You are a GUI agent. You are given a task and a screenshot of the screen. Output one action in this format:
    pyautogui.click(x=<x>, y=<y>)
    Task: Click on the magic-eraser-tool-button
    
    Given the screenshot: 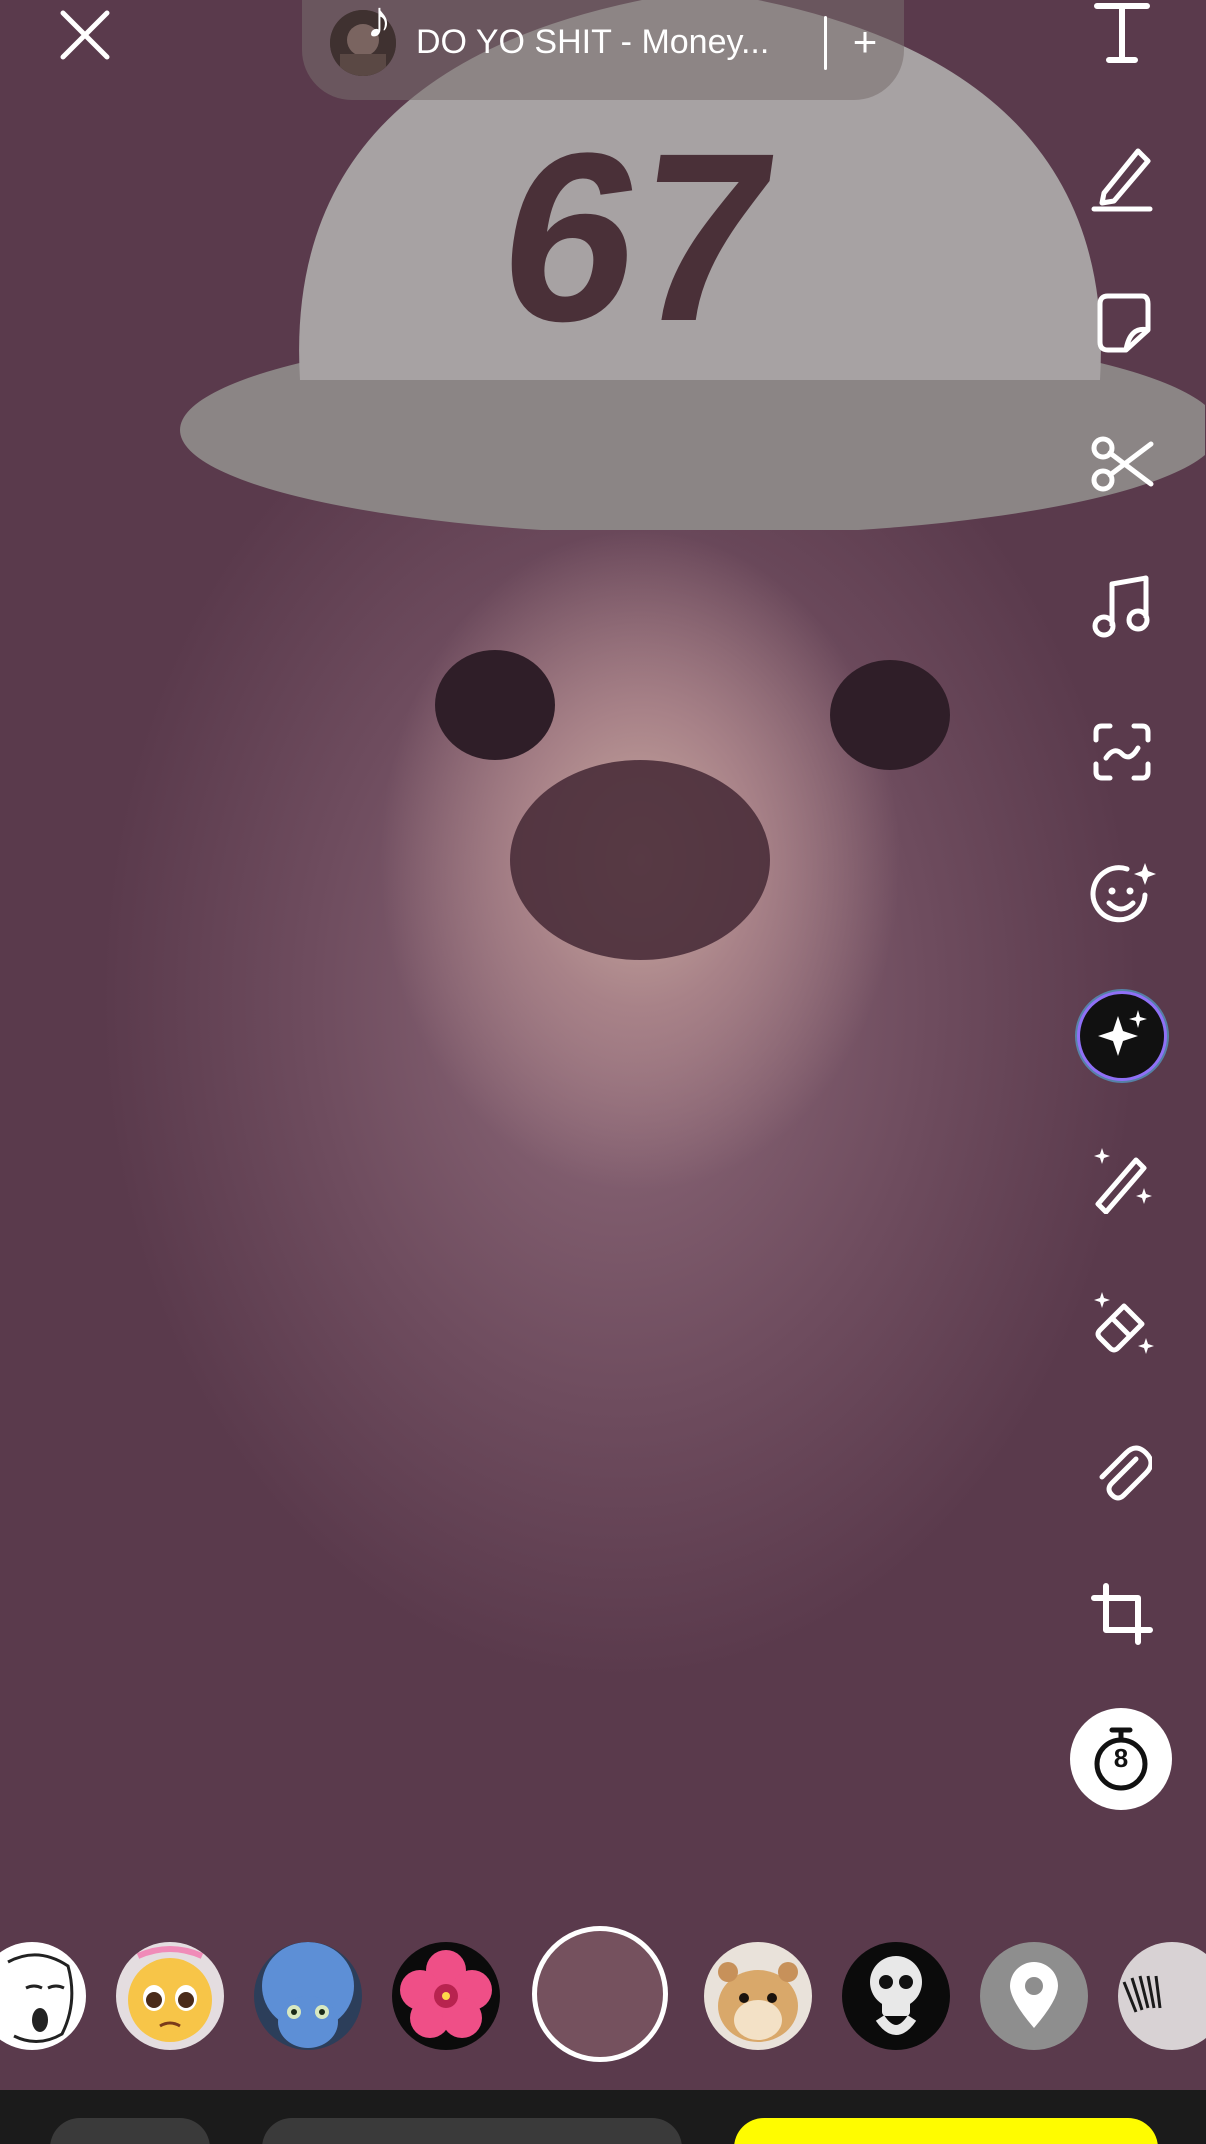 What is the action you would take?
    pyautogui.click(x=1122, y=1324)
    